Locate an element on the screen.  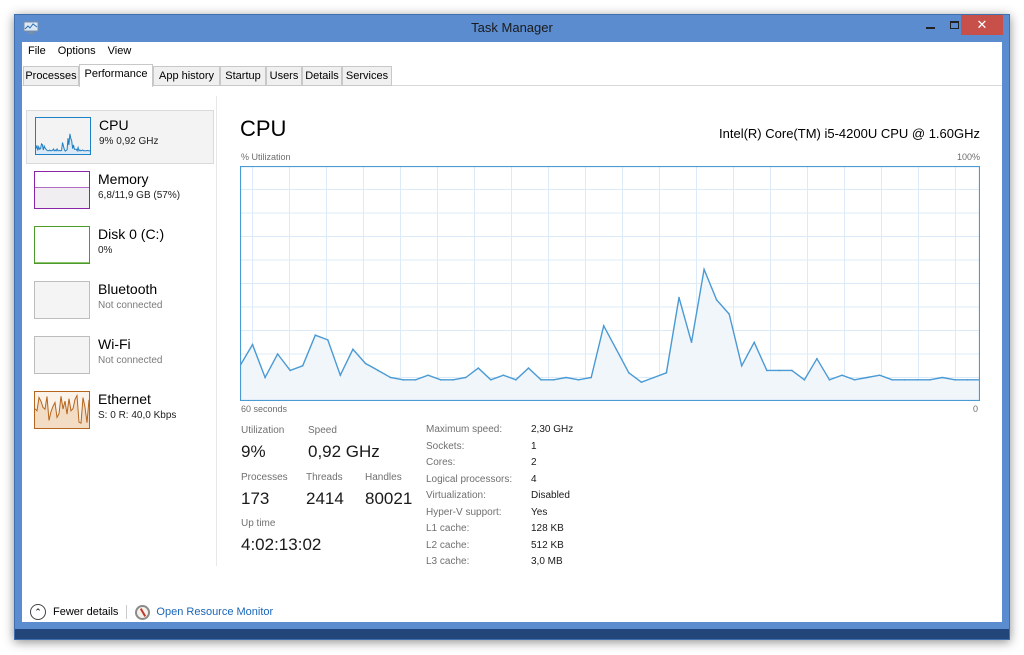
ethernet-thumbnail-graph is located at coordinates (62, 410).